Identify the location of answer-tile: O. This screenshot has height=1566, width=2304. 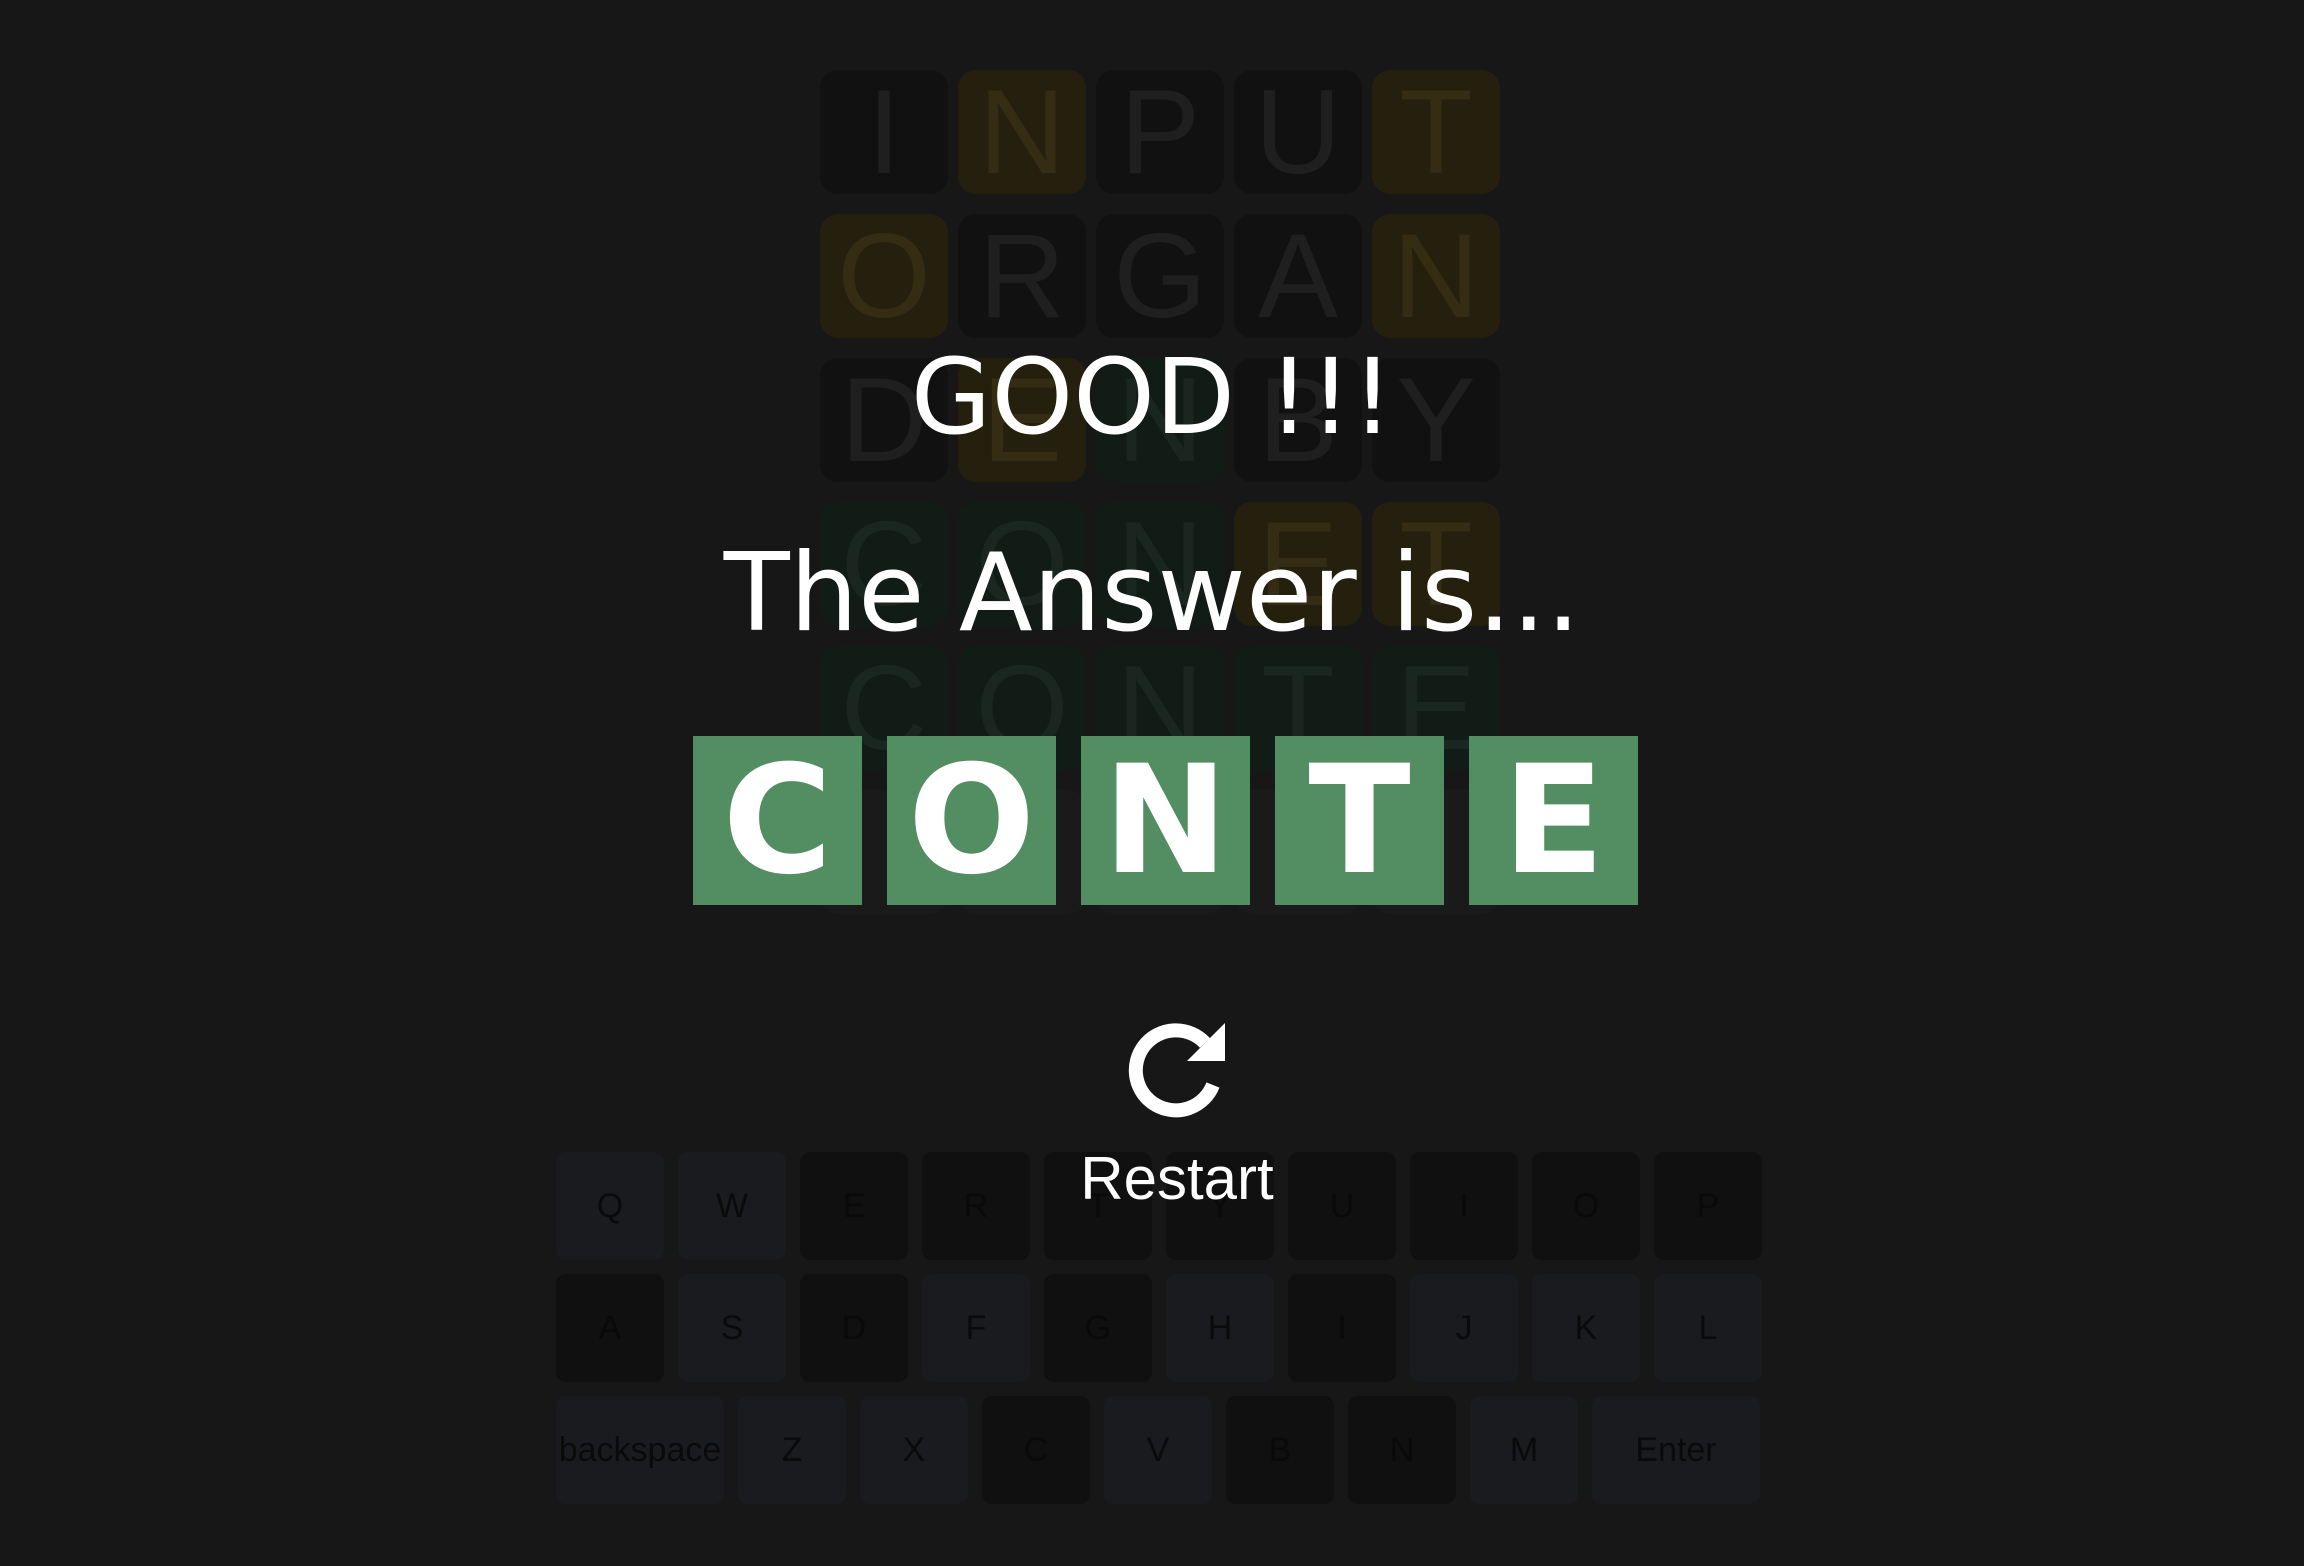
(971, 820).